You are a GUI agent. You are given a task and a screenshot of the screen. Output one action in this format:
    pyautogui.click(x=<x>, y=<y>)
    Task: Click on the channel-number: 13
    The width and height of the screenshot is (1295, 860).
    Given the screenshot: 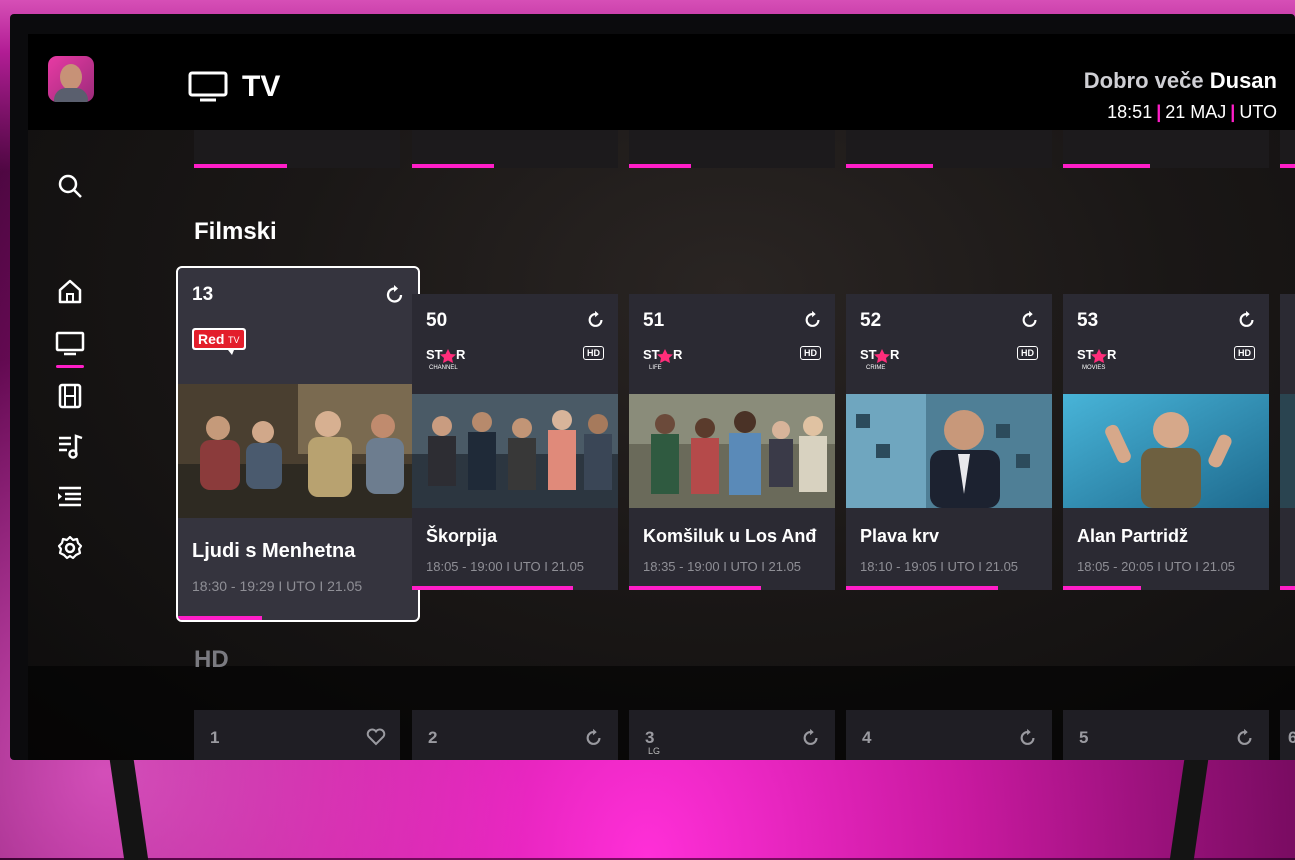 What is the action you would take?
    pyautogui.click(x=203, y=294)
    